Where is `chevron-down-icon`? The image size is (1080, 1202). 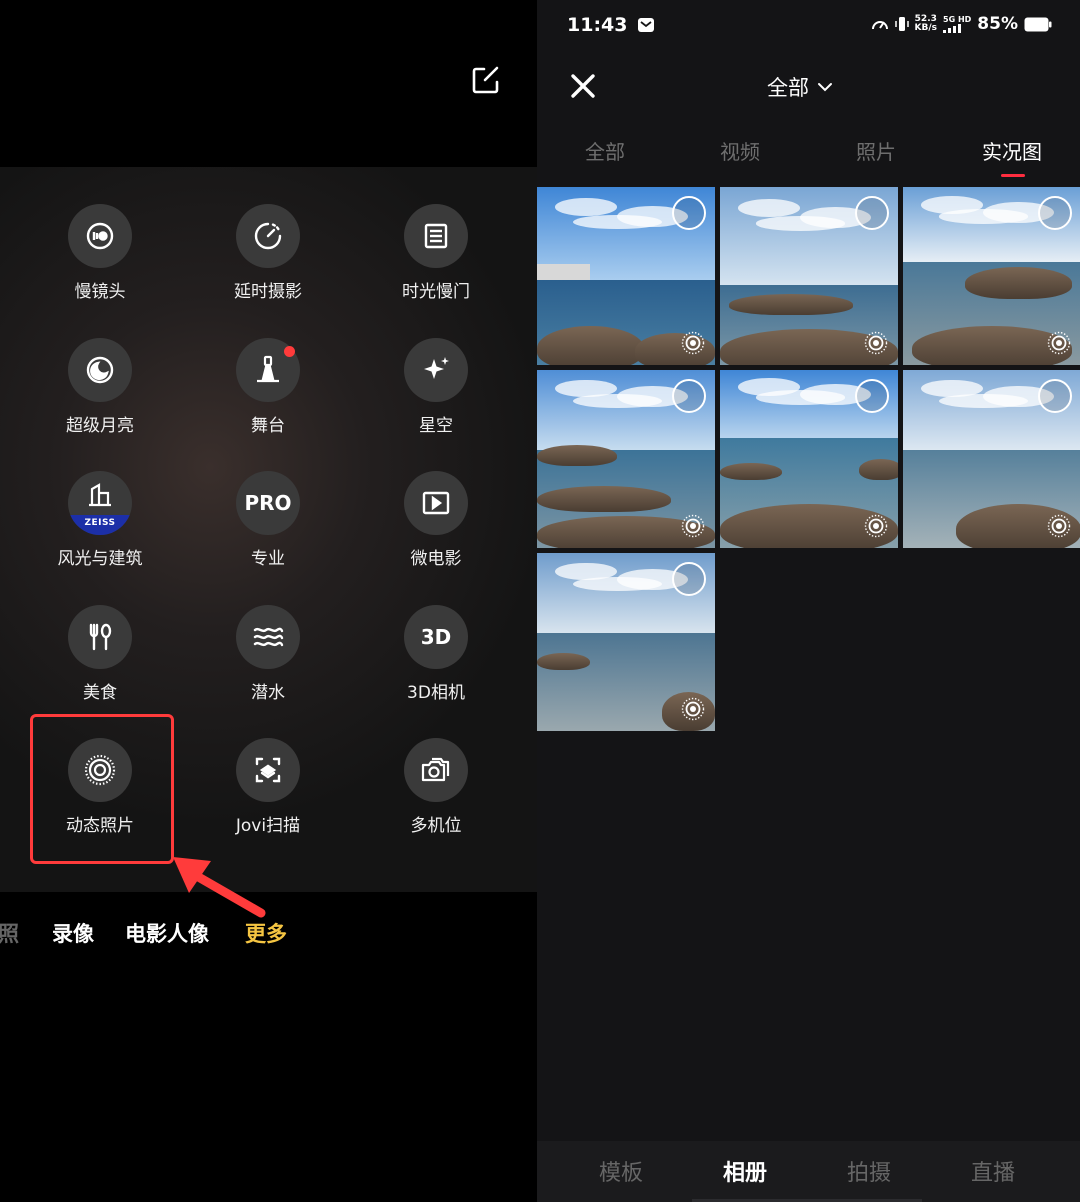
chevron-down-icon is located at coordinates (825, 87).